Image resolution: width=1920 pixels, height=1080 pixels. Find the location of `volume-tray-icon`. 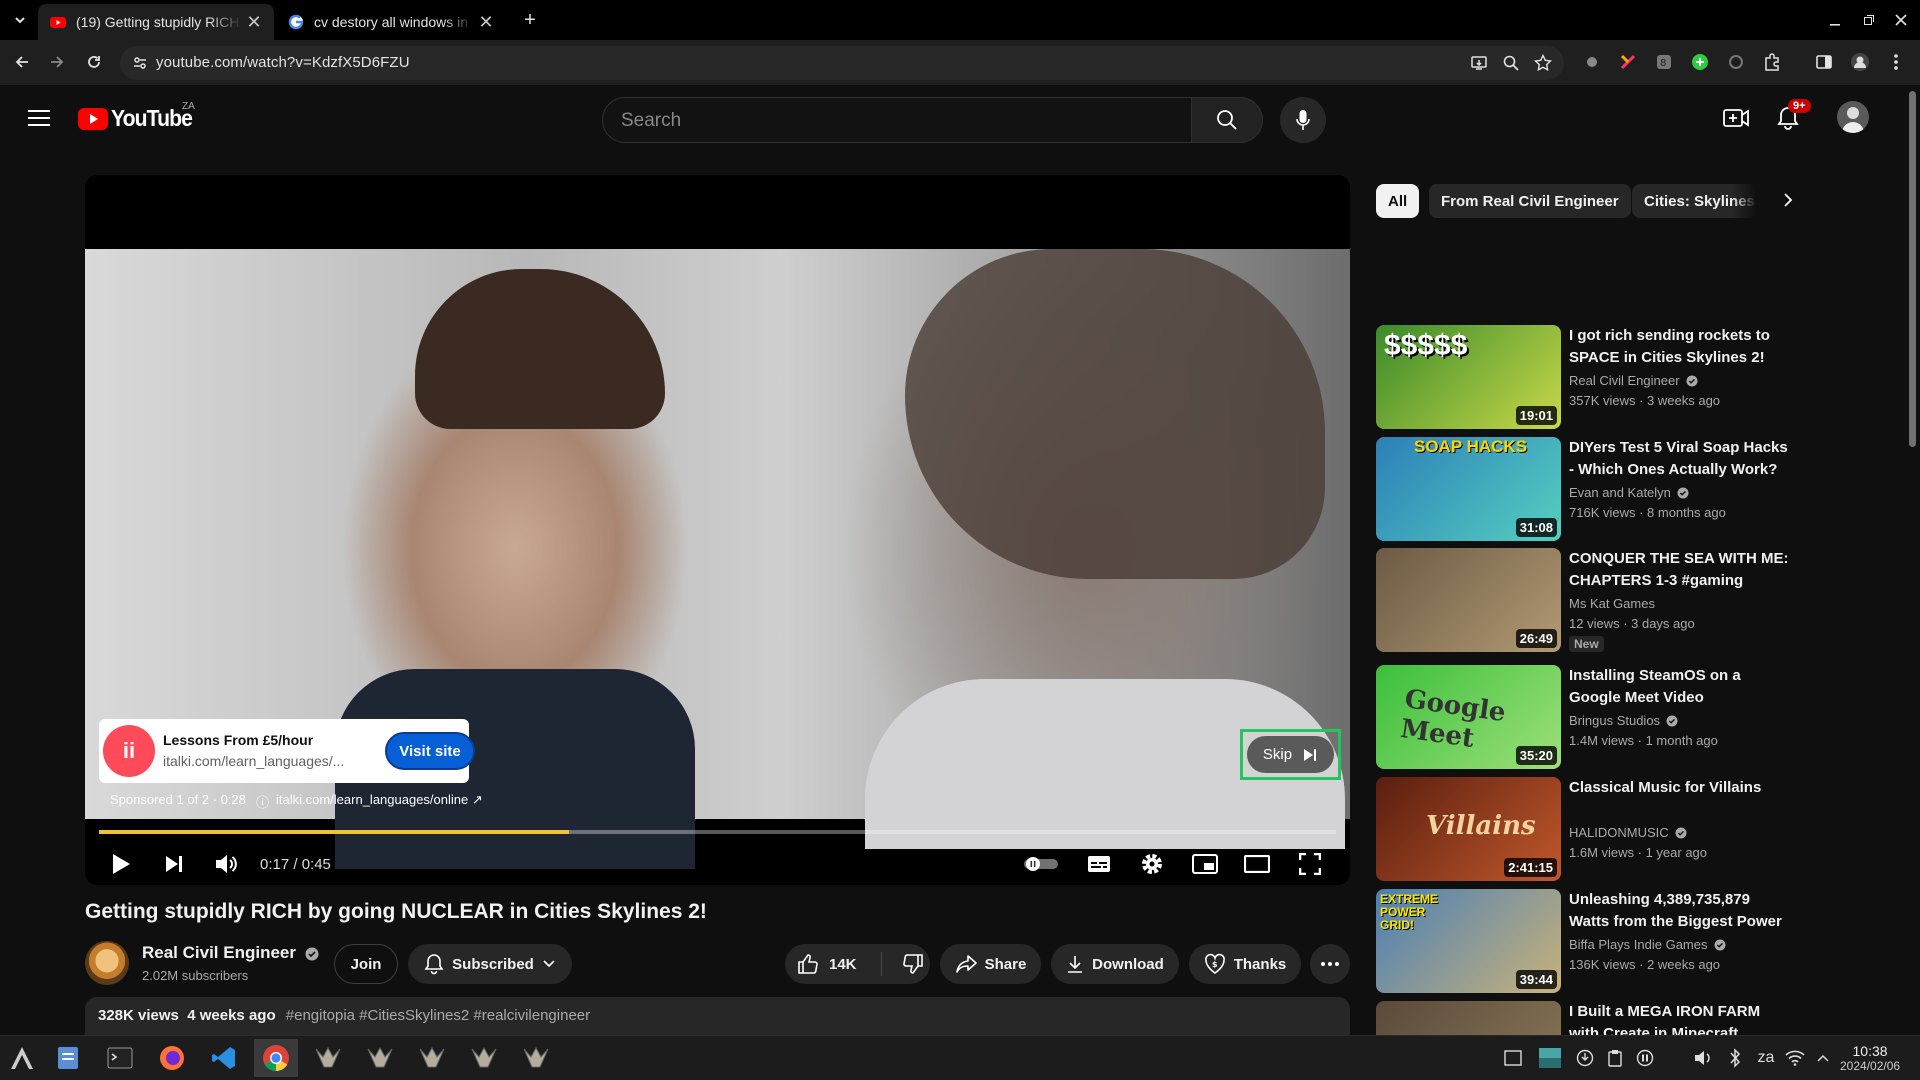

volume-tray-icon is located at coordinates (1703, 1058).